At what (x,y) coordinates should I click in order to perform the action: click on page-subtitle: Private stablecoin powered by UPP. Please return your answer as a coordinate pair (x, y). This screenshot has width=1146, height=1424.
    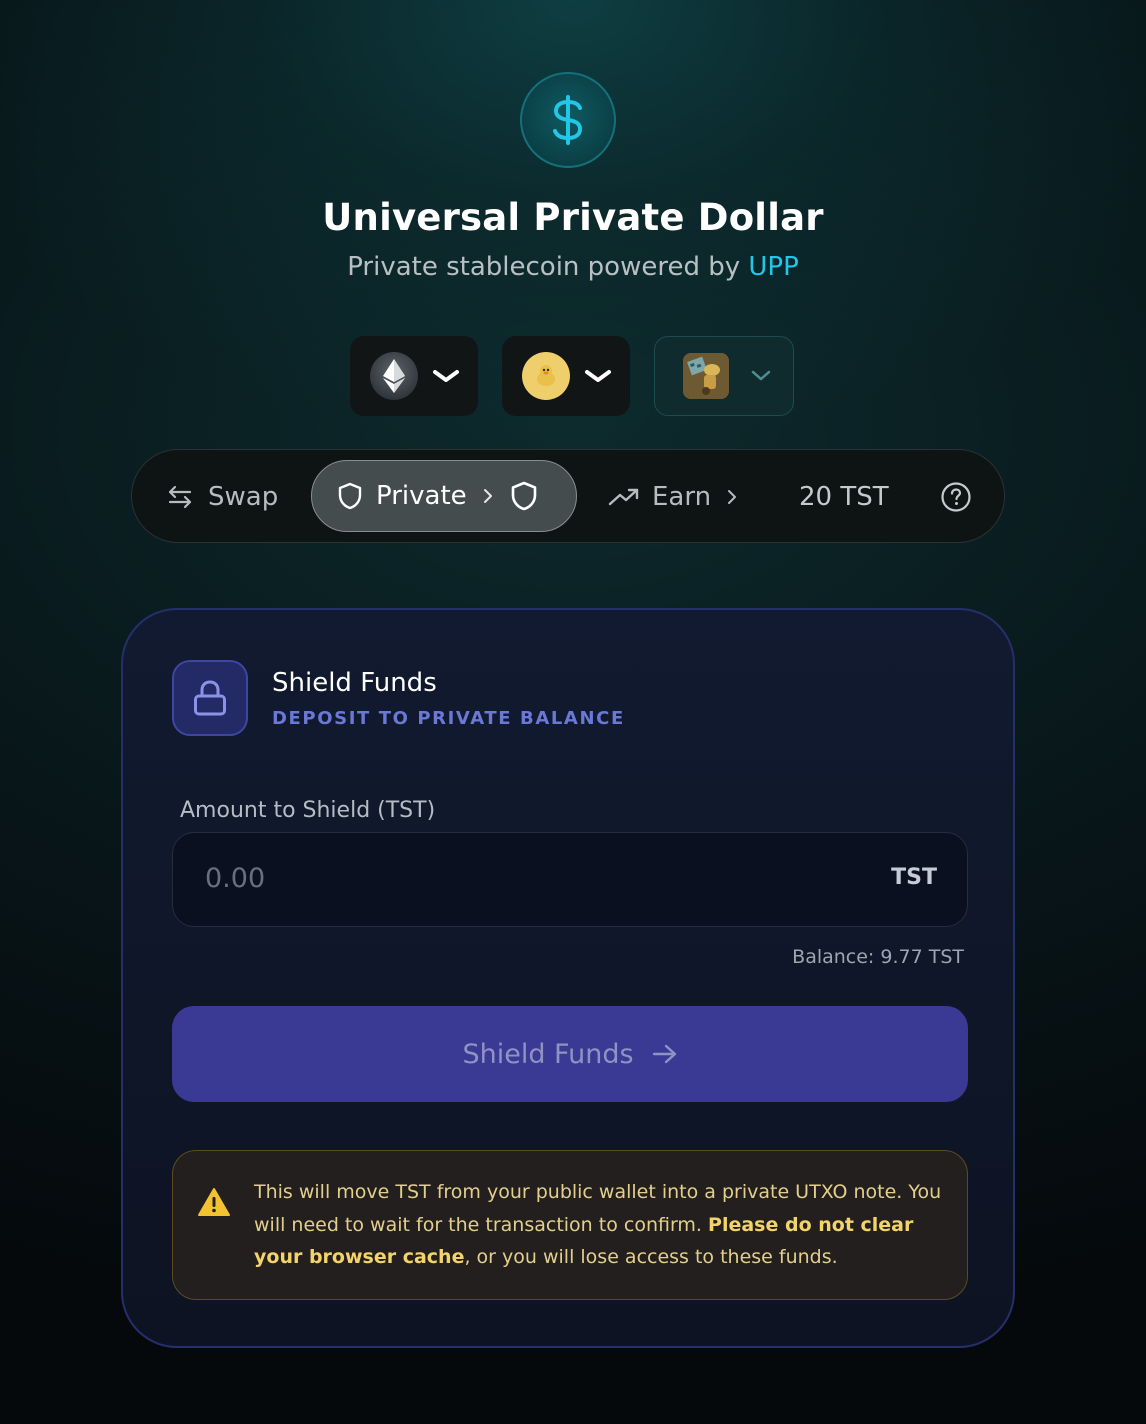
    Looking at the image, I should click on (573, 267).